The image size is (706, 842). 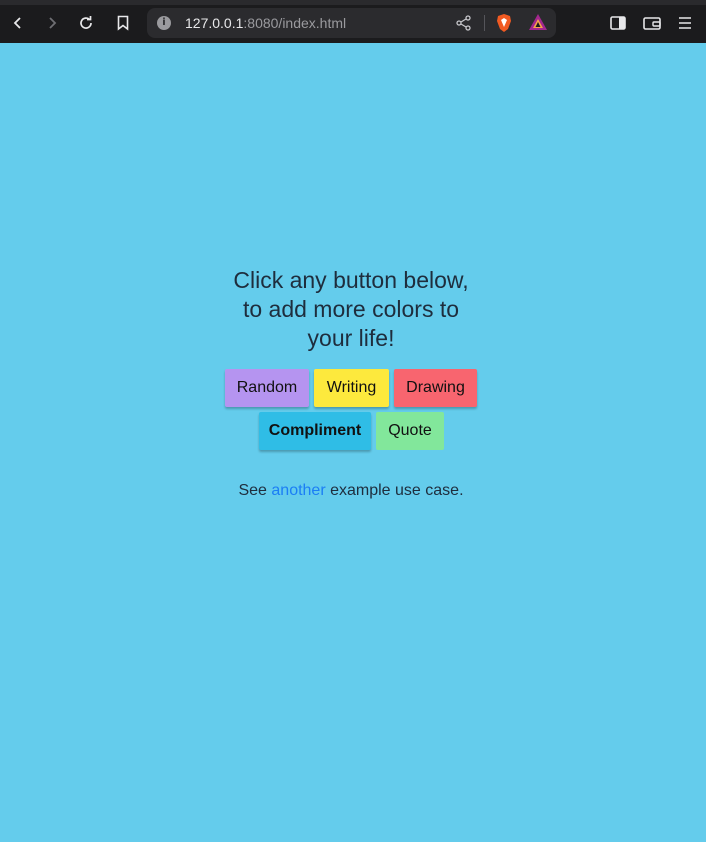 What do you see at coordinates (18, 23) in the screenshot?
I see `back-icon` at bounding box center [18, 23].